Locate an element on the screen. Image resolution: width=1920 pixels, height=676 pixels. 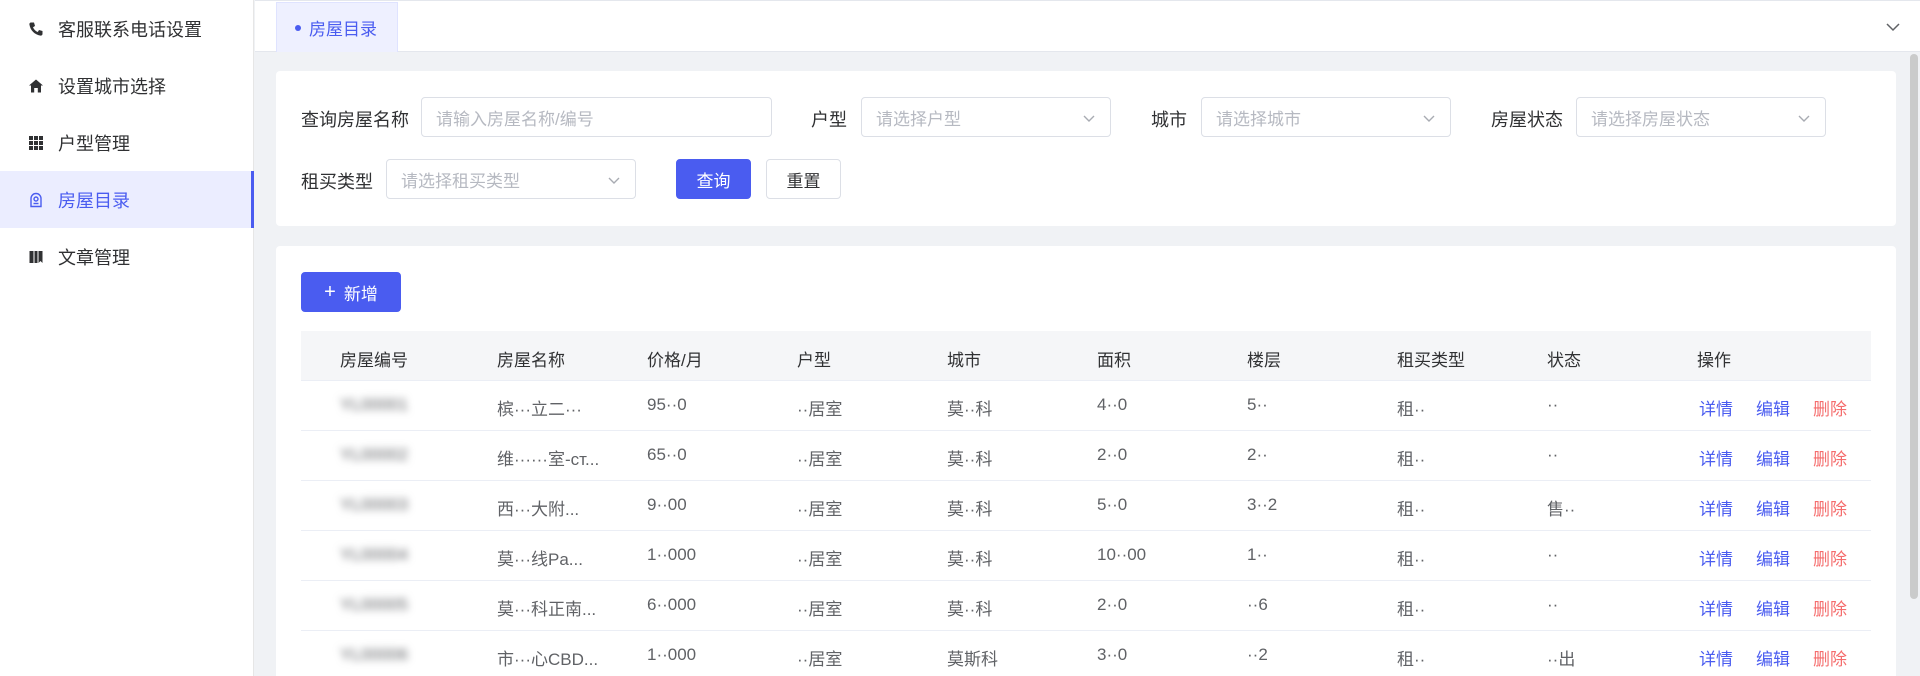
house-status-select: 请选择房屋状态 is located at coordinates (1701, 117).